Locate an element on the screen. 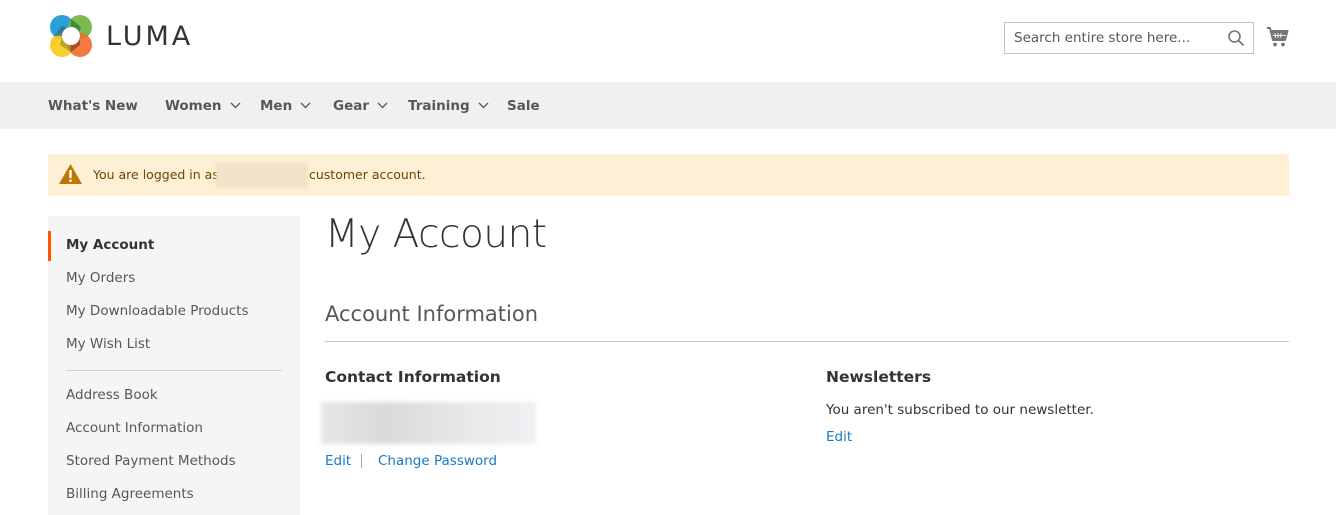  page-title: My Account is located at coordinates (436, 234).